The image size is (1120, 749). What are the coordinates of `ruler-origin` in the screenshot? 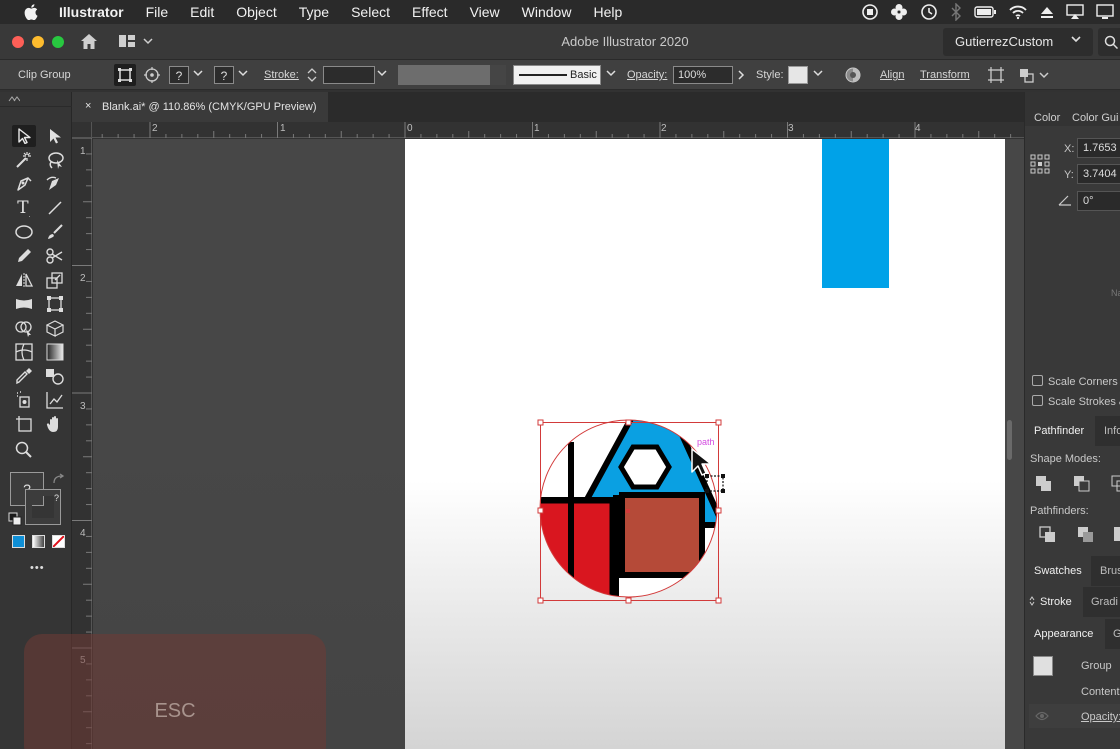 It's located at (82, 130).